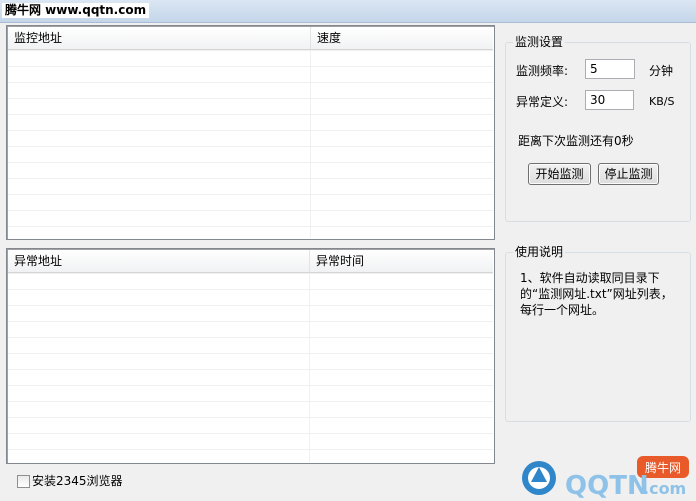 The height and width of the screenshot is (501, 696). Describe the element at coordinates (609, 100) in the screenshot. I see `threshold-input: 30` at that location.